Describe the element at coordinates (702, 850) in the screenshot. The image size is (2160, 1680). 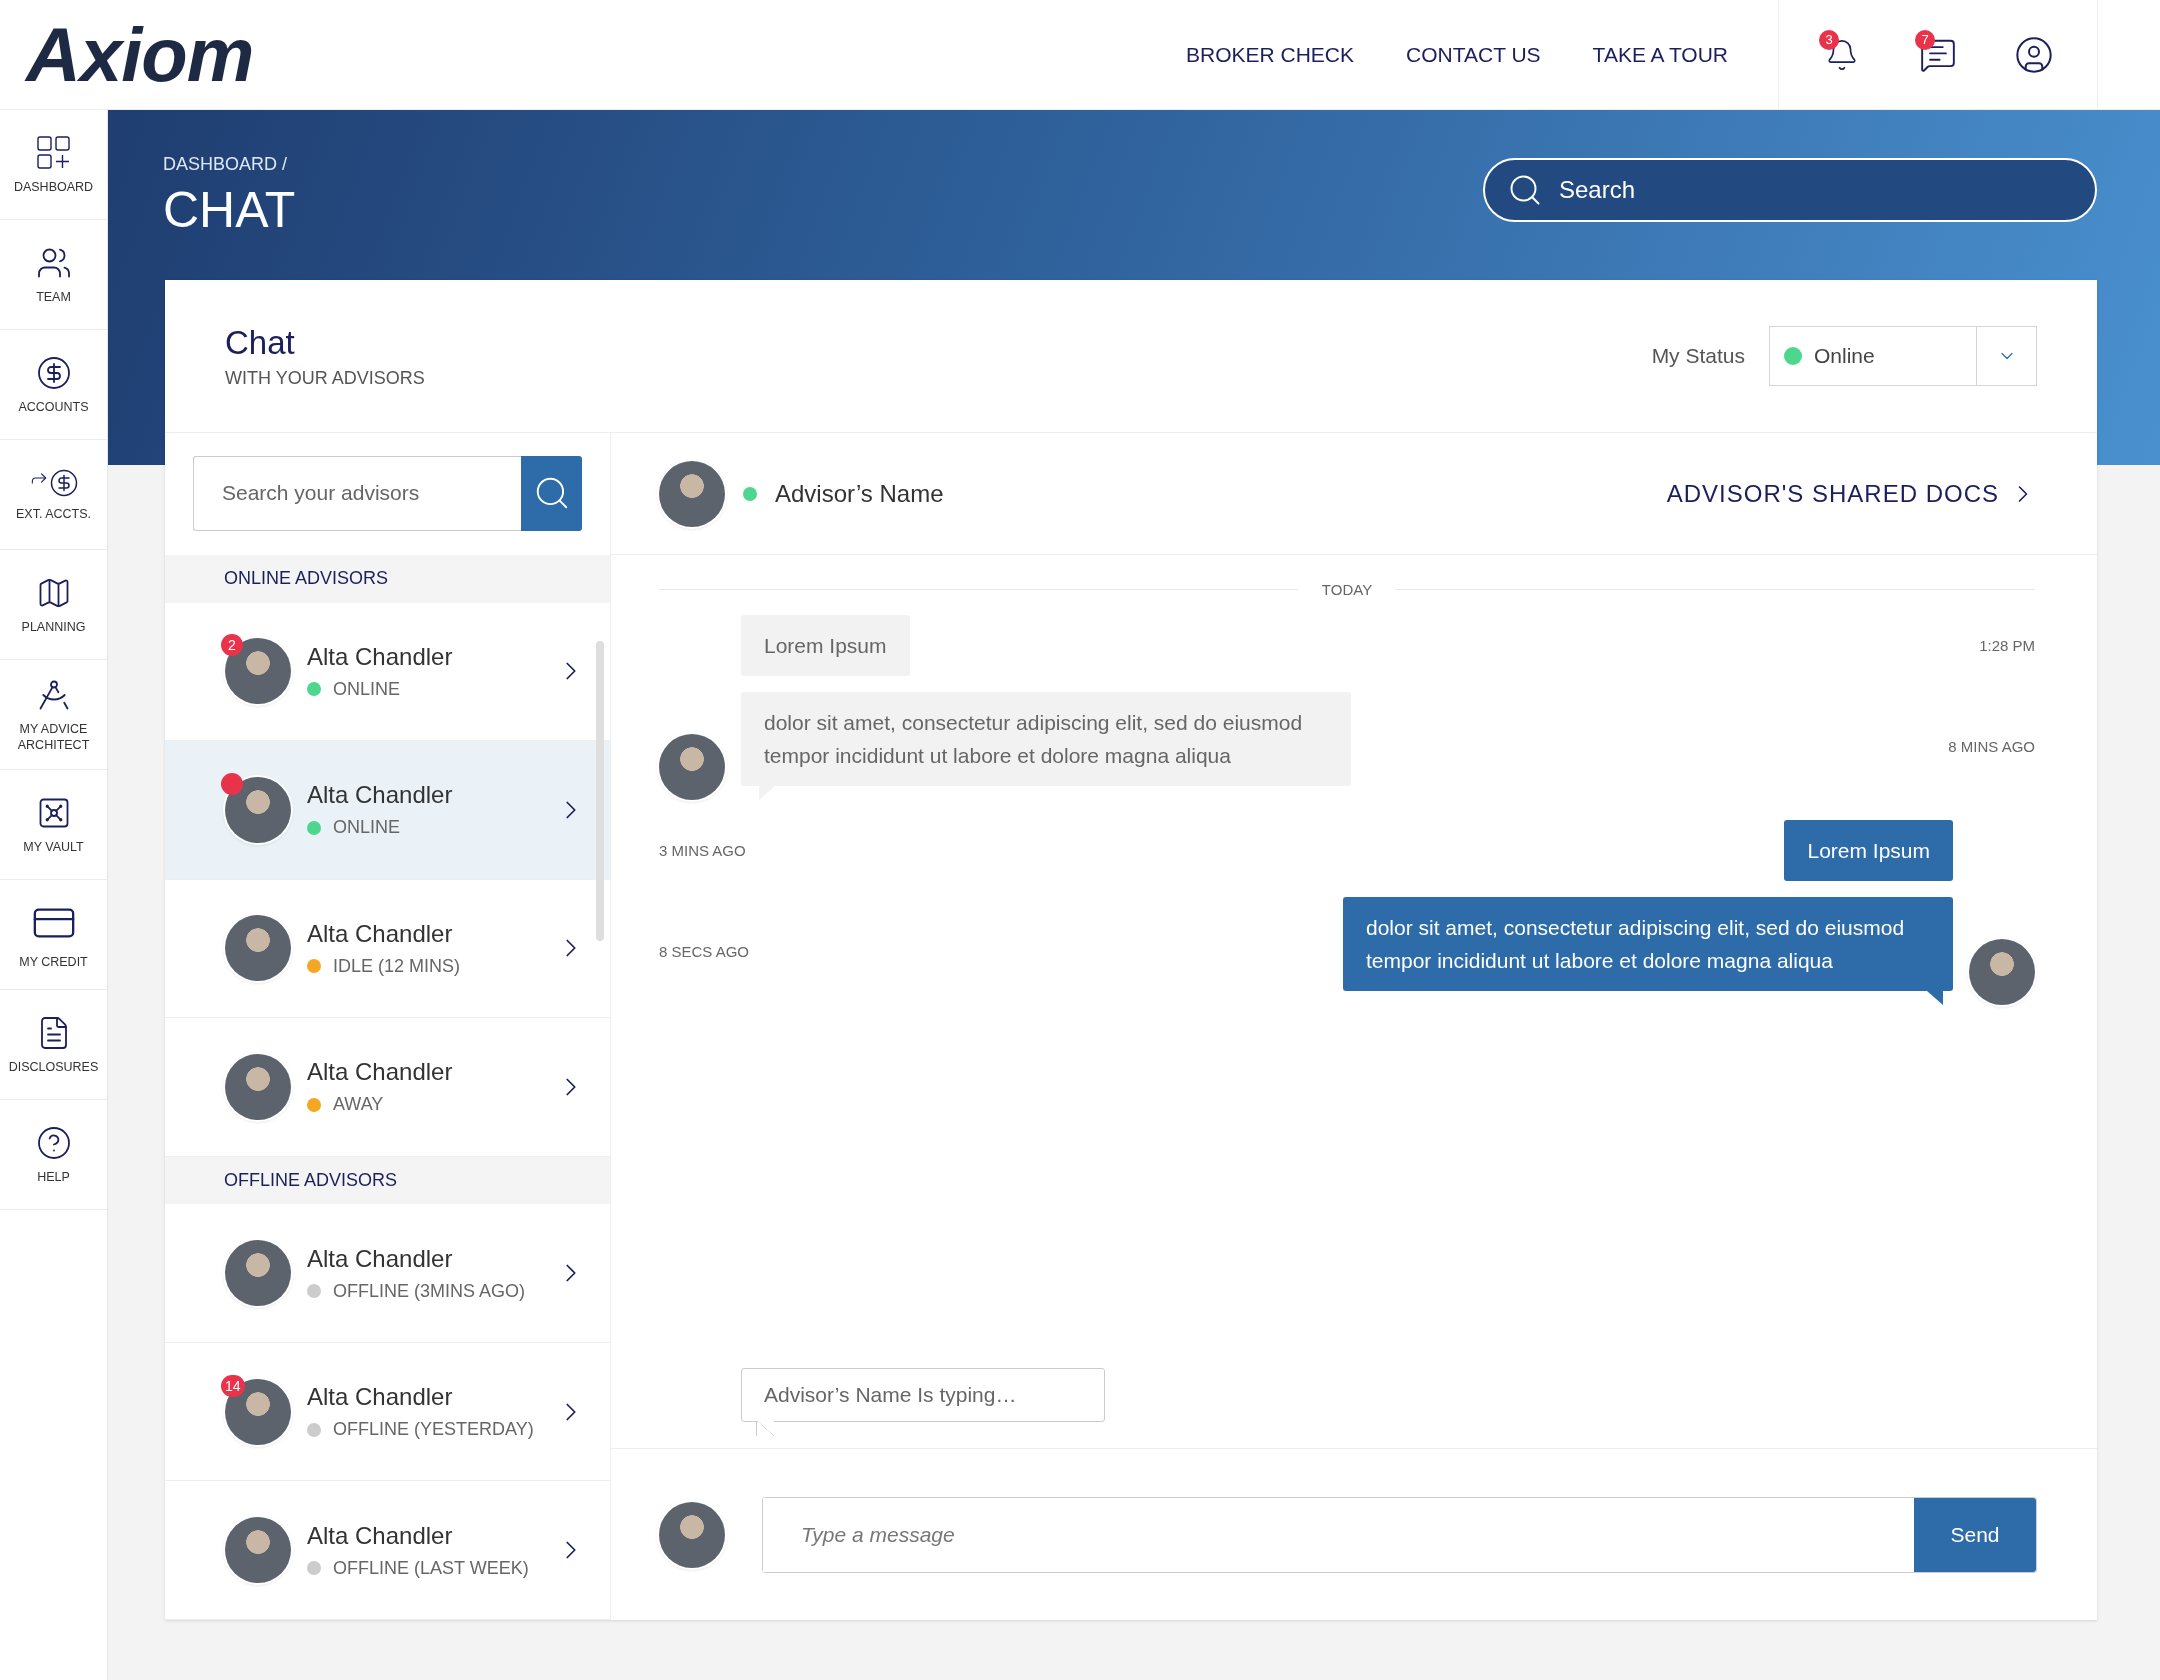
I see `message-time: 3 MINS AGO` at that location.